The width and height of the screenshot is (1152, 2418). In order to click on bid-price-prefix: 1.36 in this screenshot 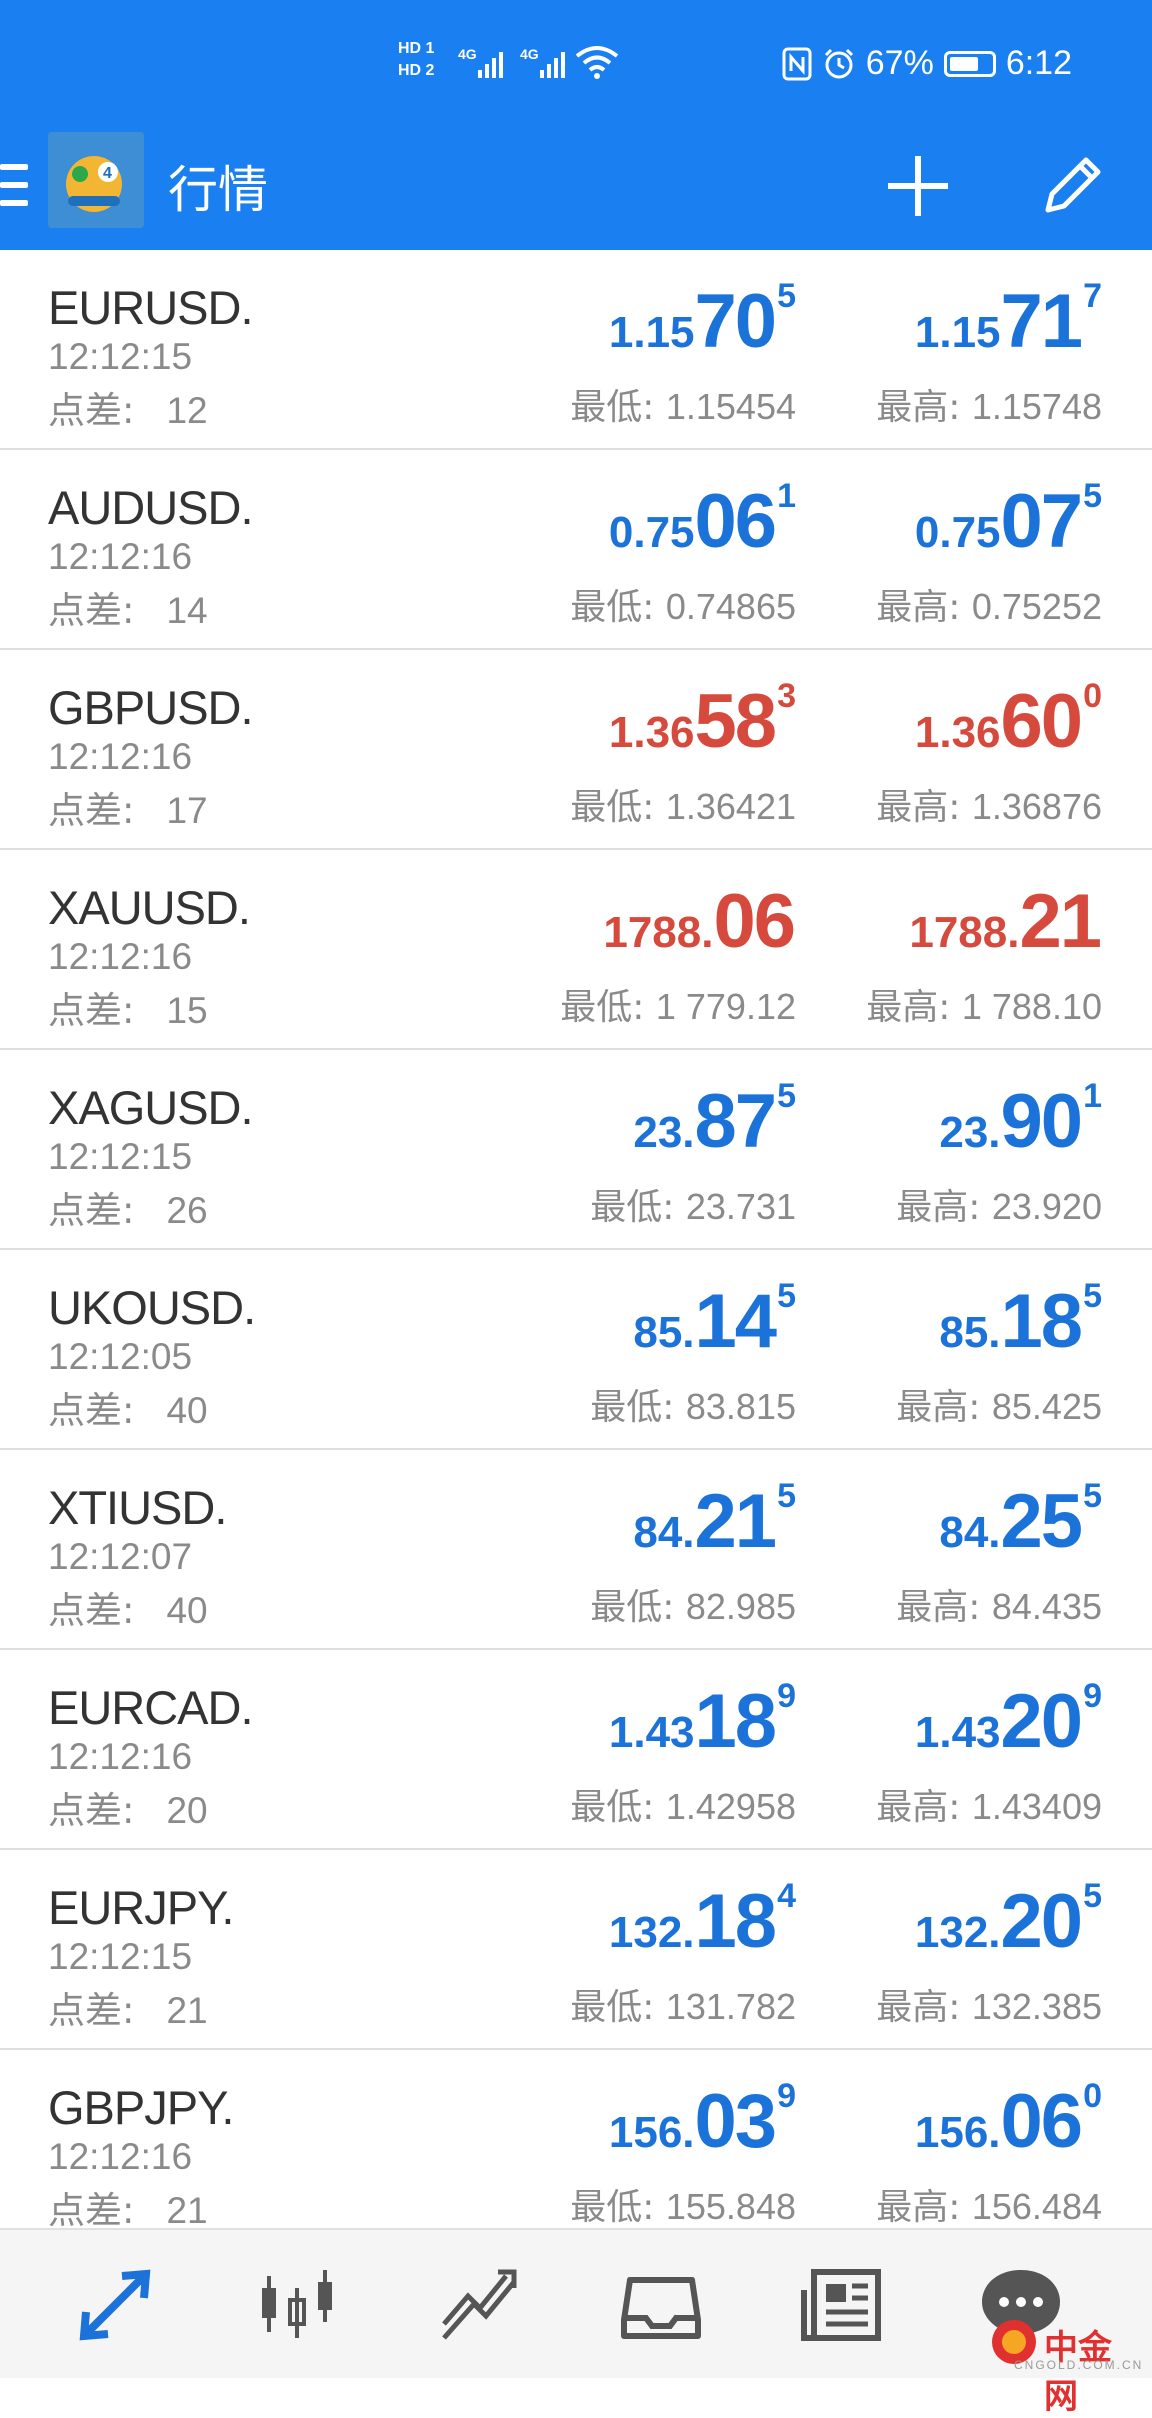, I will do `click(651, 732)`.